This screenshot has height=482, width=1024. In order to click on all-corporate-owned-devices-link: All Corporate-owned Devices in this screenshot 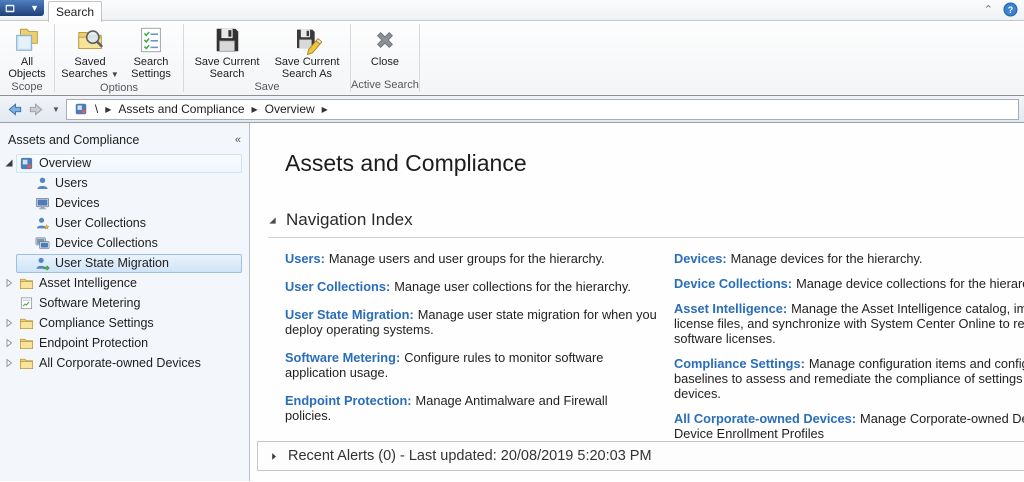, I will do `click(765, 418)`.